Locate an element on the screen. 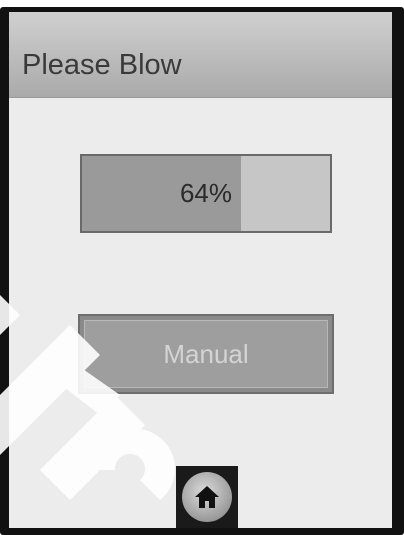 This screenshot has height=535, width=404. home-button is located at coordinates (207, 497).